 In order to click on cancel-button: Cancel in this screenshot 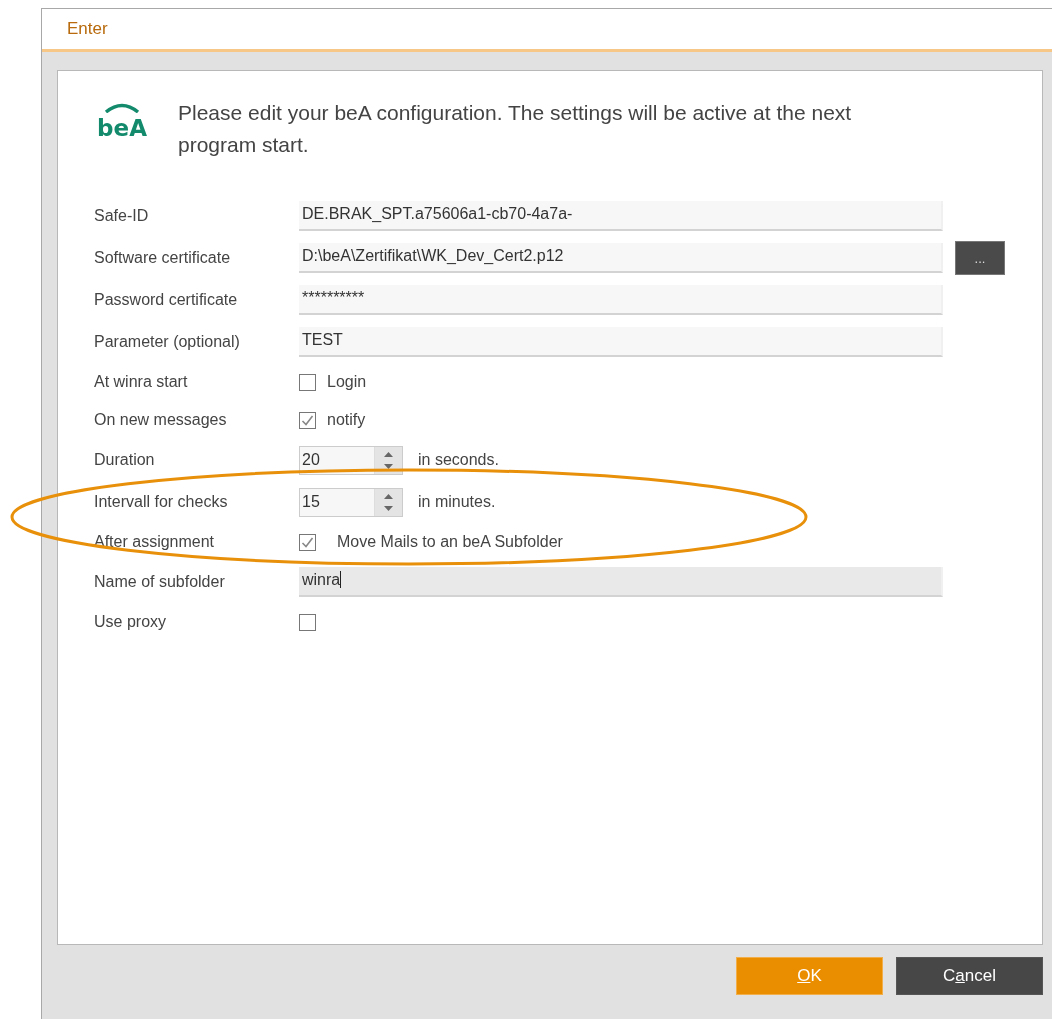, I will do `click(969, 976)`.